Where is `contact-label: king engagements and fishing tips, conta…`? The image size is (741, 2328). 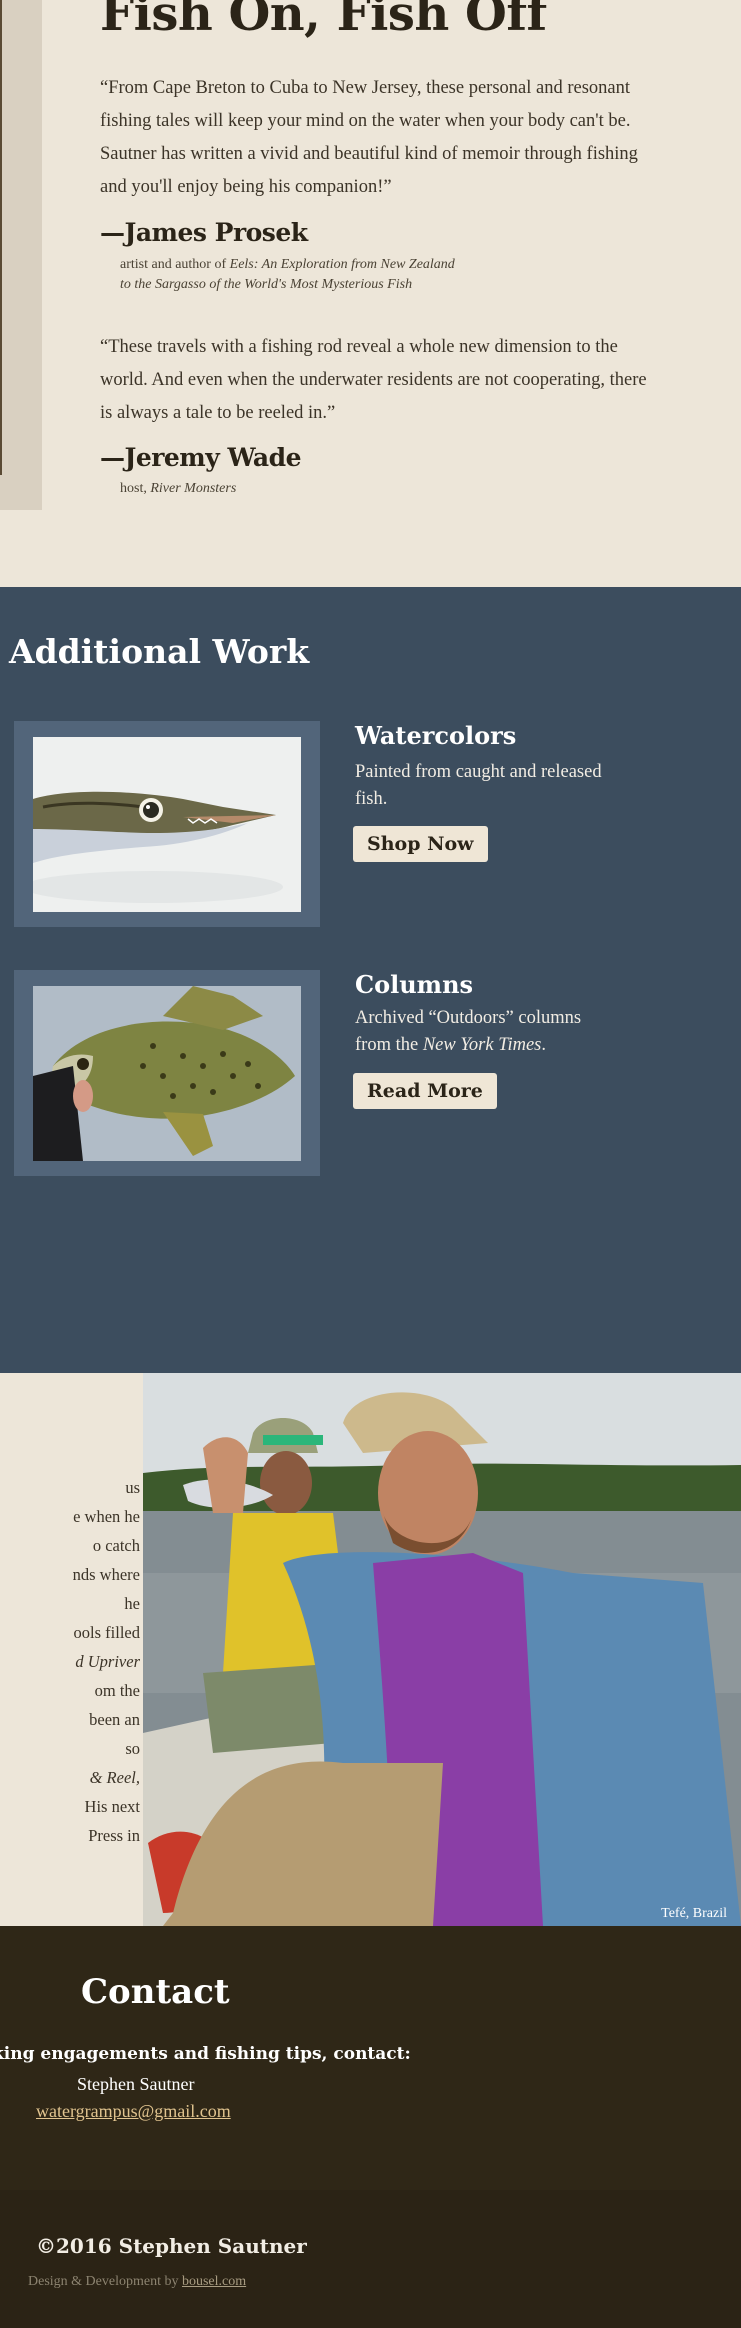 contact-label: king engagements and fishing tips, conta… is located at coordinates (205, 2054).